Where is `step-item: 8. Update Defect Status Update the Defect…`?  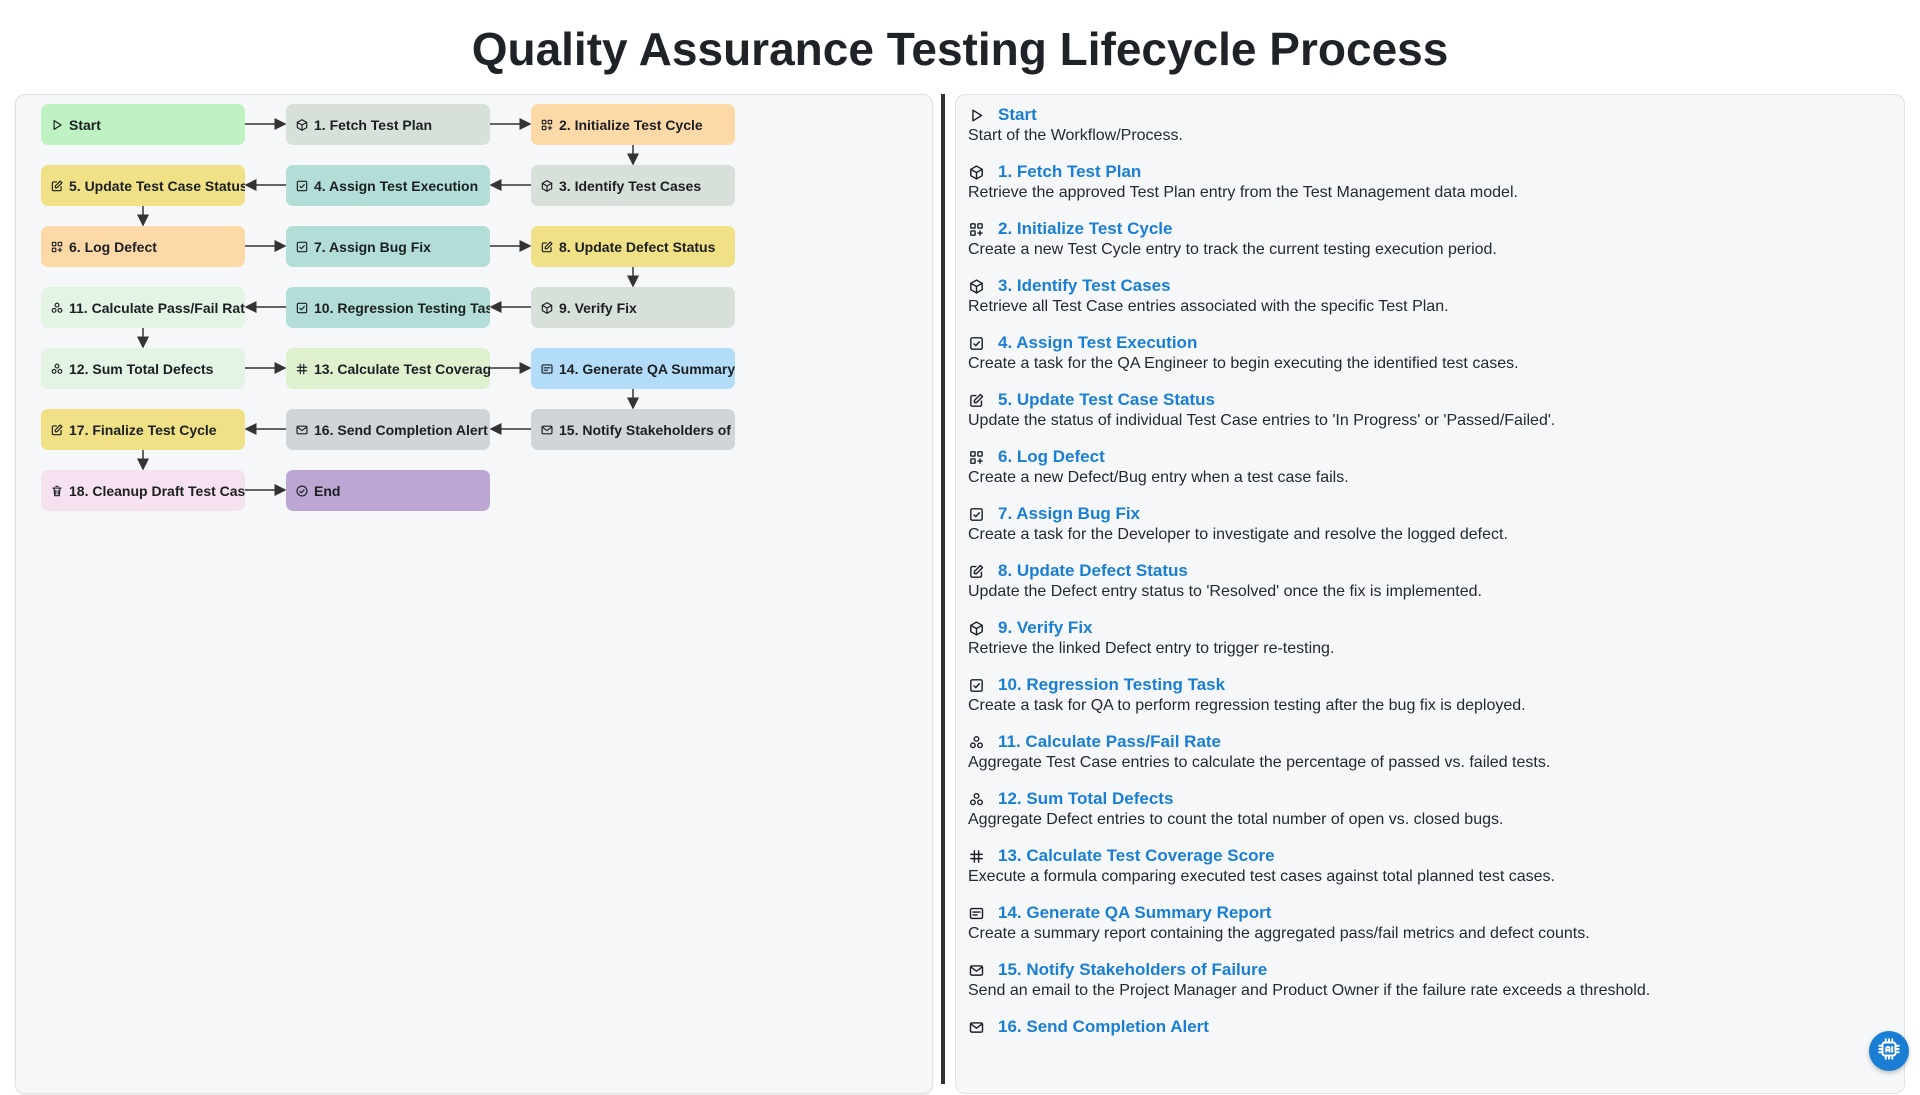 step-item: 8. Update Defect Status Update the Defect… is located at coordinates (1428, 581).